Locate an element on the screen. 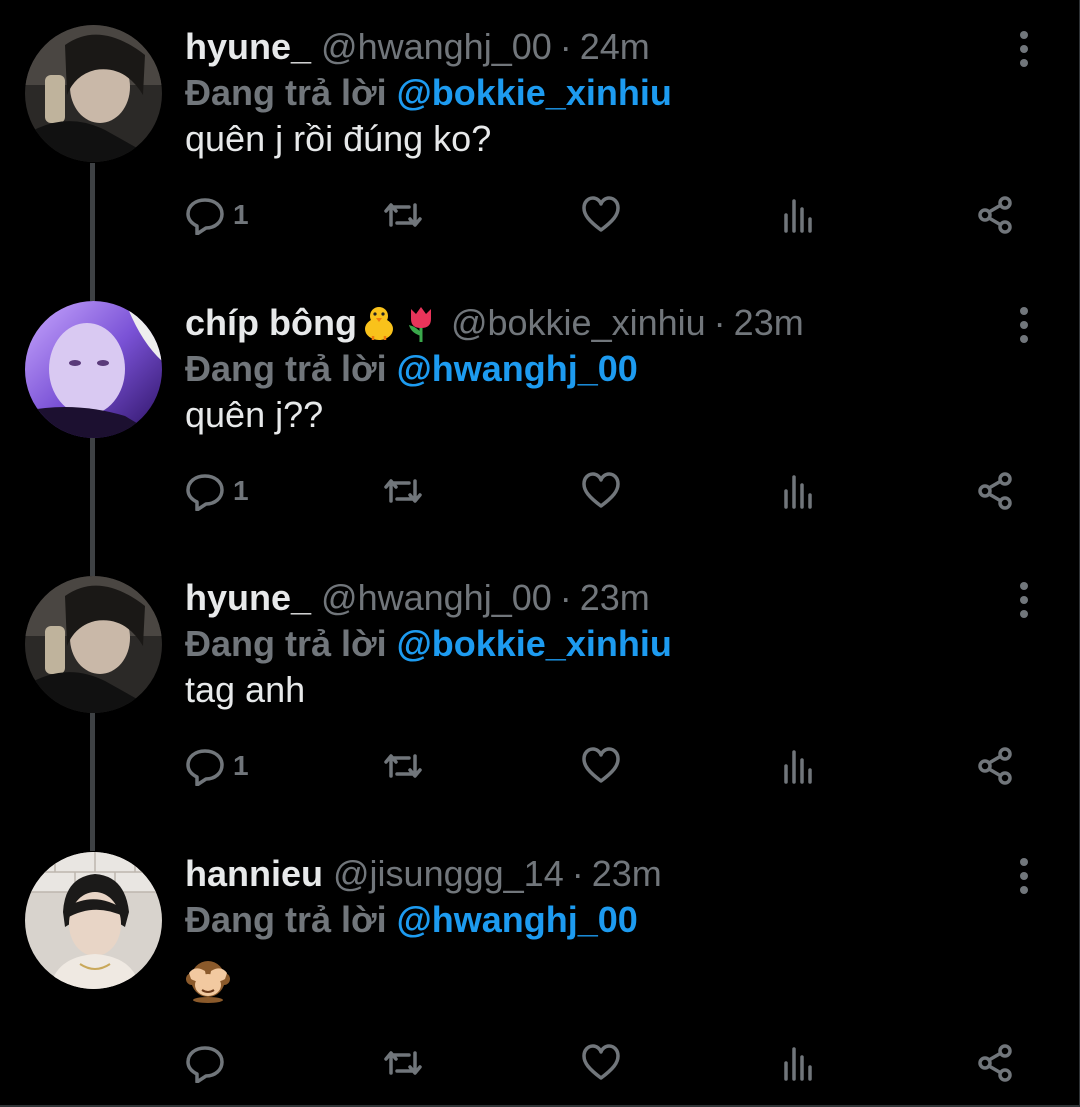  tweet-header: hannieu @jisunggg_14 · 23m is located at coordinates (423, 874).